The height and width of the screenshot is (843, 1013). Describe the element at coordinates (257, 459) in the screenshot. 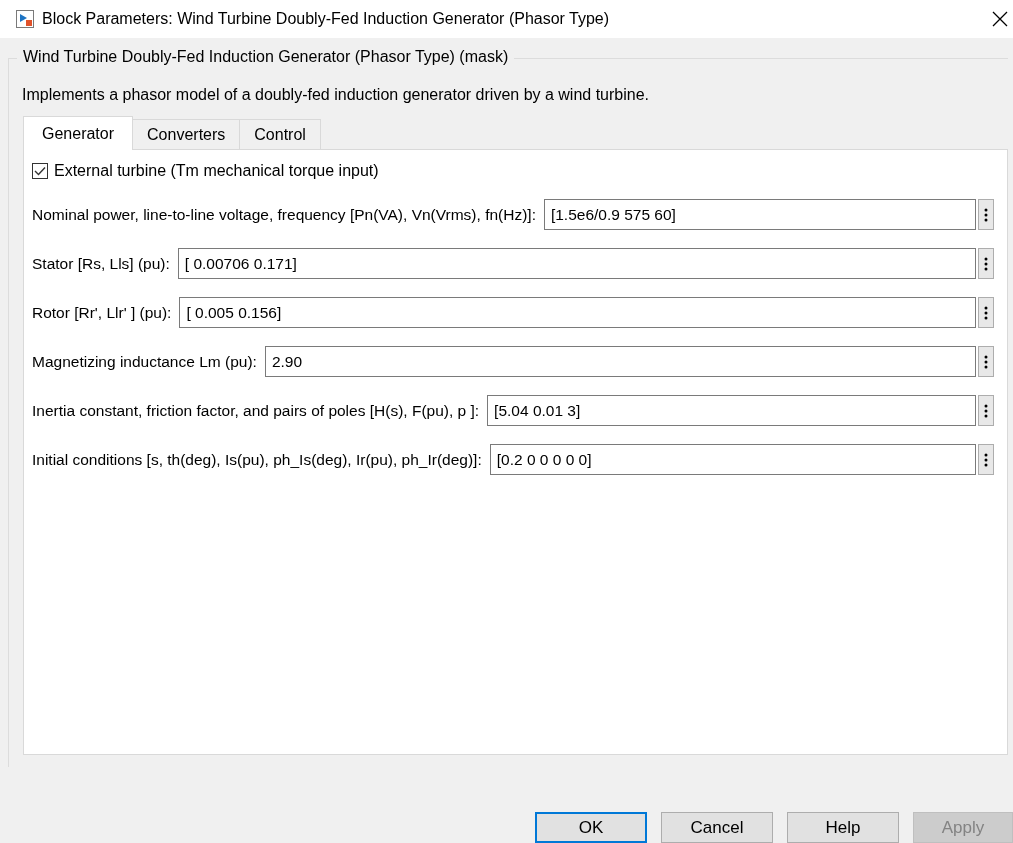

I see `parameter-label: Initial conditions [s, th(deg), Is(pu), ph_Is(deg), Ir(pu), ph_Ir(deg)]:` at that location.